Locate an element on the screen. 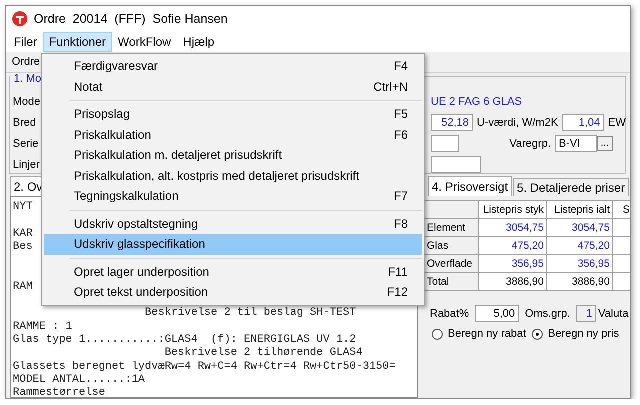 This screenshot has width=640, height=405. field-label: Bred is located at coordinates (25, 122).